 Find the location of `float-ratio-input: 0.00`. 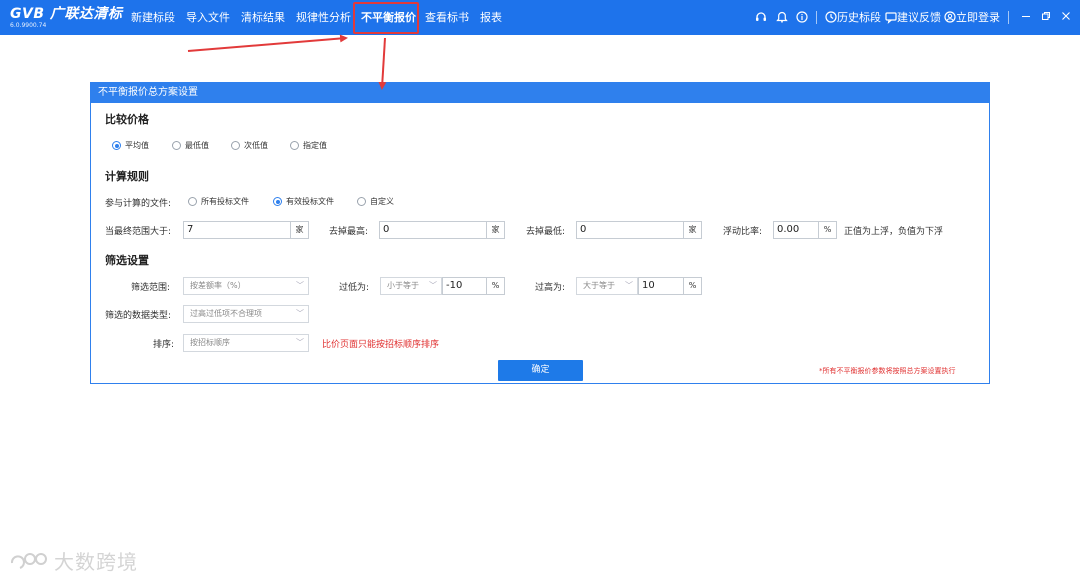

float-ratio-input: 0.00 is located at coordinates (796, 230).